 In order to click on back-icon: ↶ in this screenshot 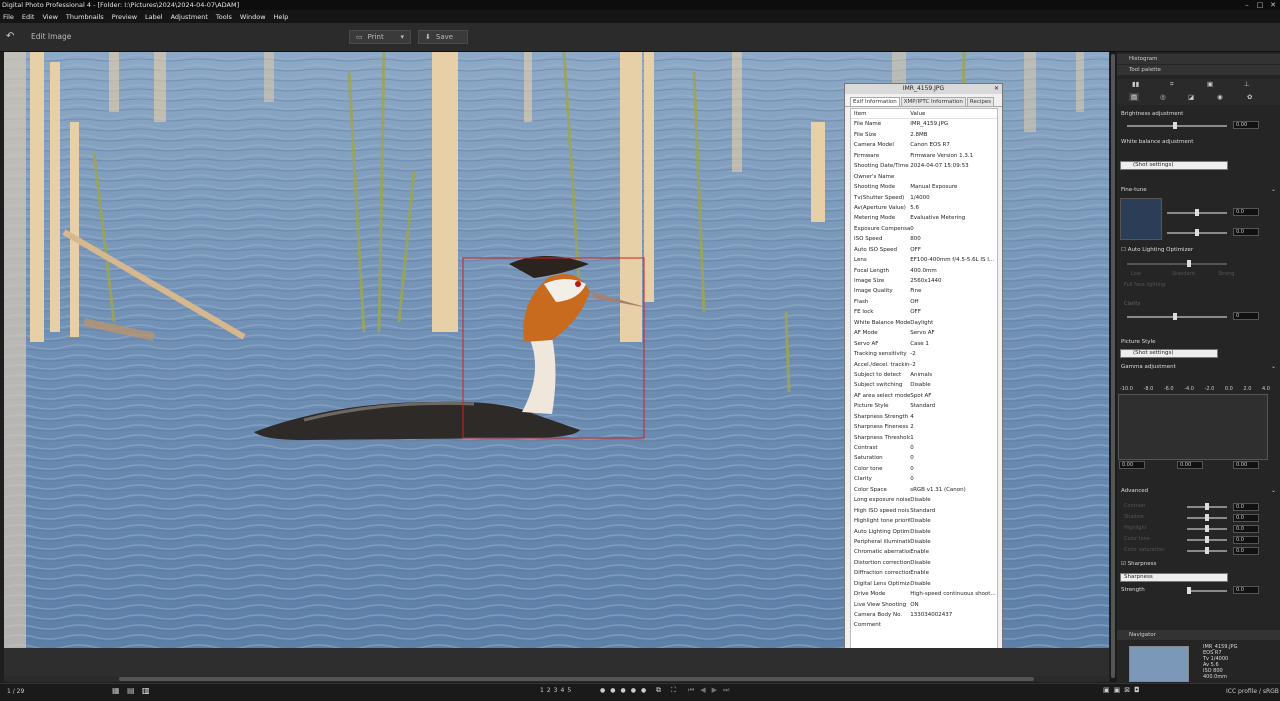, I will do `click(10, 36)`.